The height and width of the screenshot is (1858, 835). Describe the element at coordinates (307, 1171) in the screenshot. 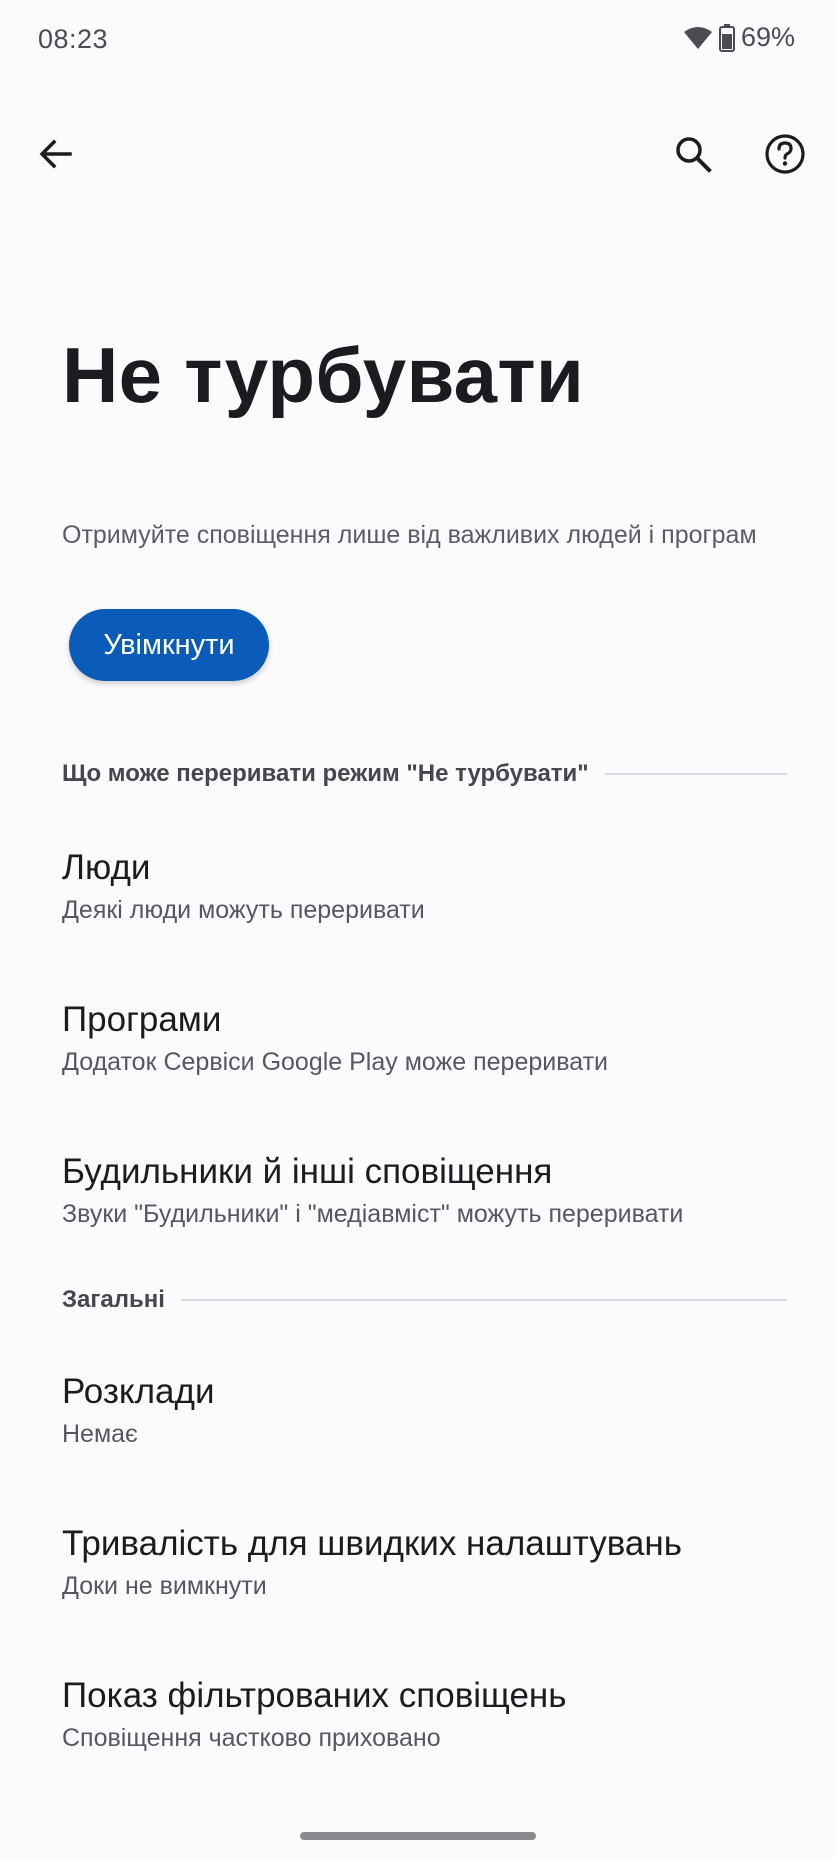

I see `setting-title: Будильники й інші сповіщення` at that location.